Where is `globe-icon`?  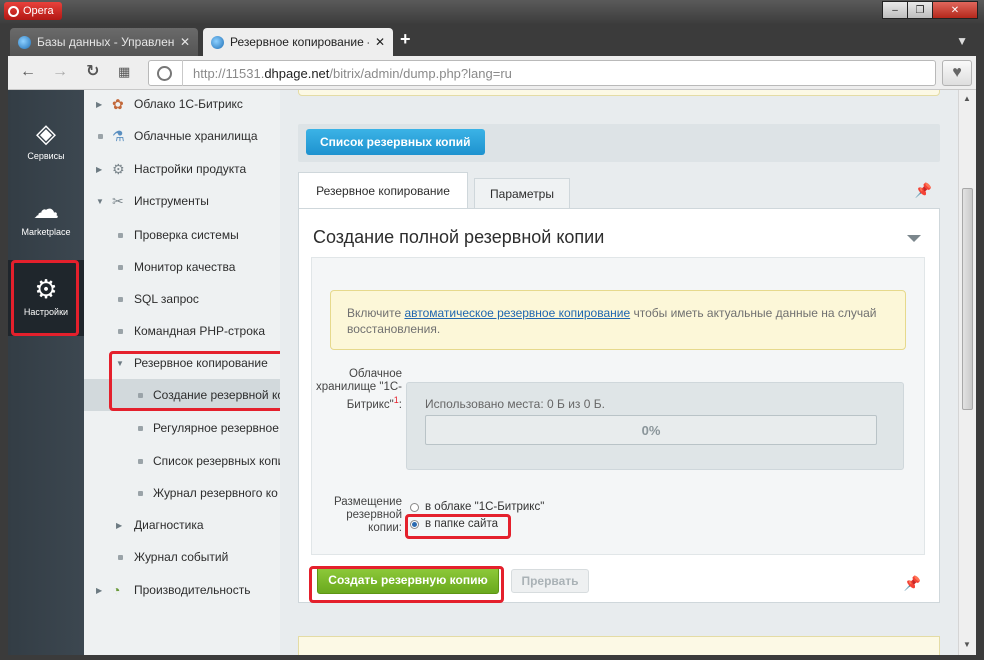
globe-icon is located at coordinates (164, 73).